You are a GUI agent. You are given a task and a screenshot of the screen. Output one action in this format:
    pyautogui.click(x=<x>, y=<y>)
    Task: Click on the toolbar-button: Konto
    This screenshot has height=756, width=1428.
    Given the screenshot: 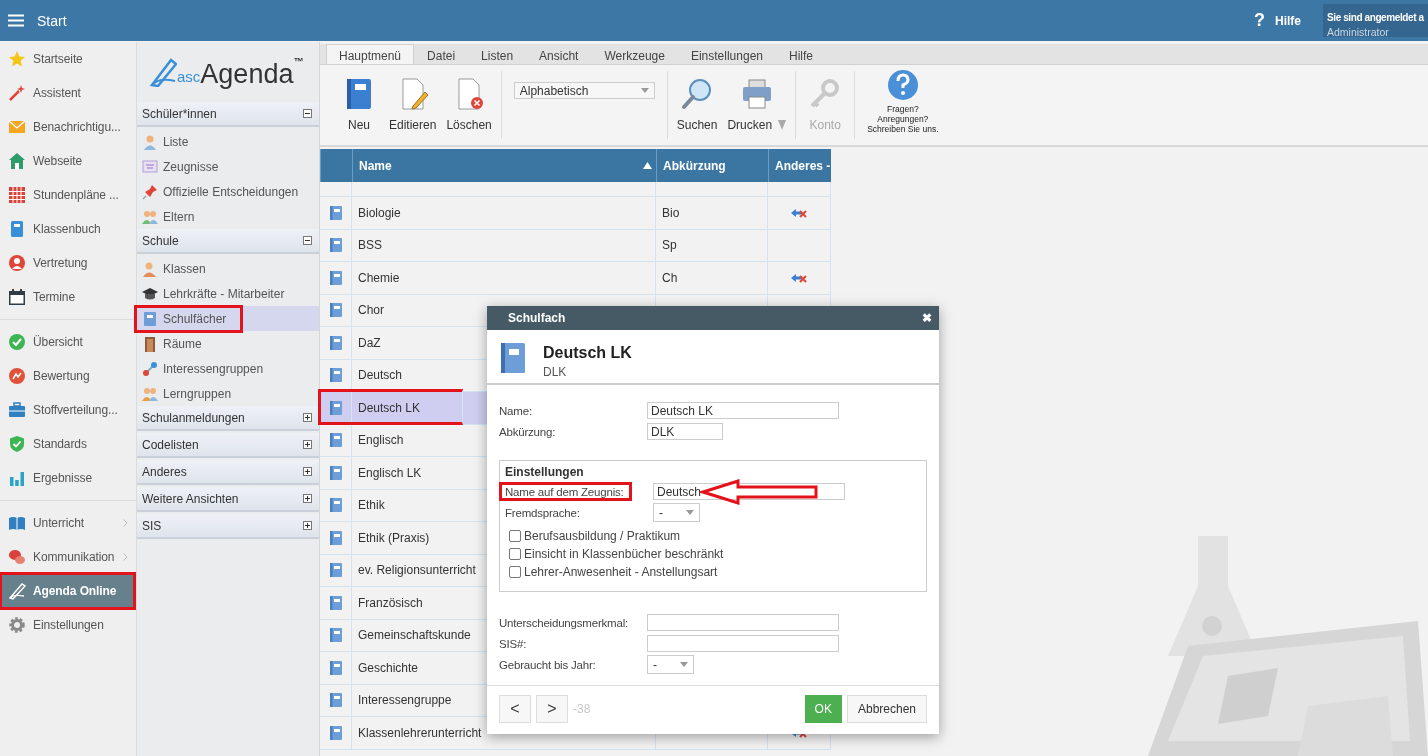 What is the action you would take?
    pyautogui.click(x=825, y=107)
    